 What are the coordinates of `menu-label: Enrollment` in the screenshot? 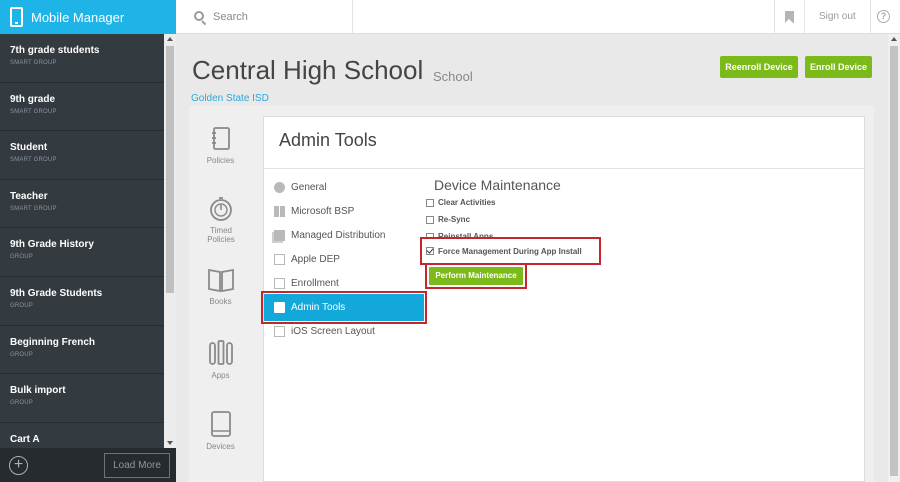 It's located at (315, 283).